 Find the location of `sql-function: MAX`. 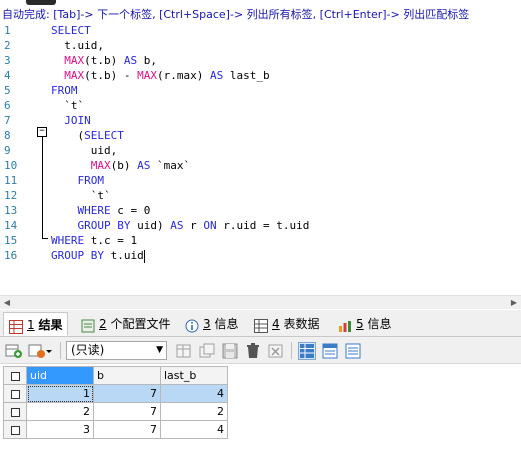

sql-function: MAX is located at coordinates (74, 75).